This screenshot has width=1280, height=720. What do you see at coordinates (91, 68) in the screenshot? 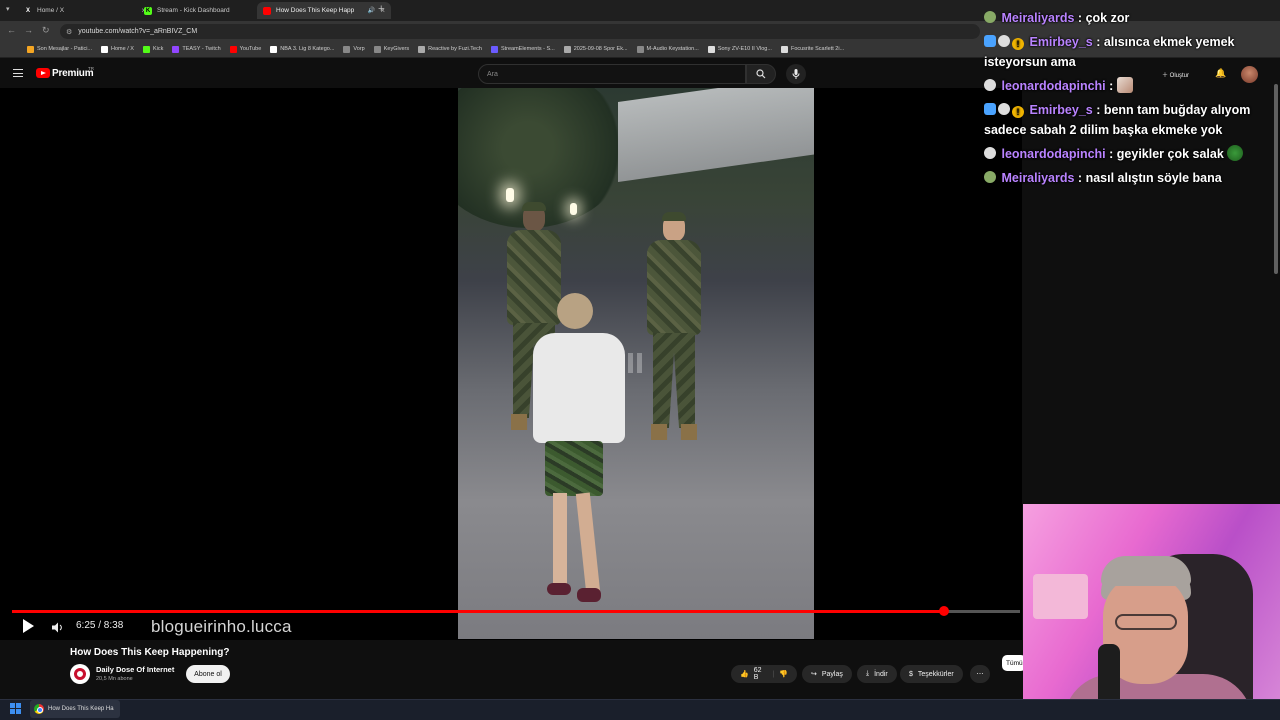
I see `region-code: TR` at bounding box center [91, 68].